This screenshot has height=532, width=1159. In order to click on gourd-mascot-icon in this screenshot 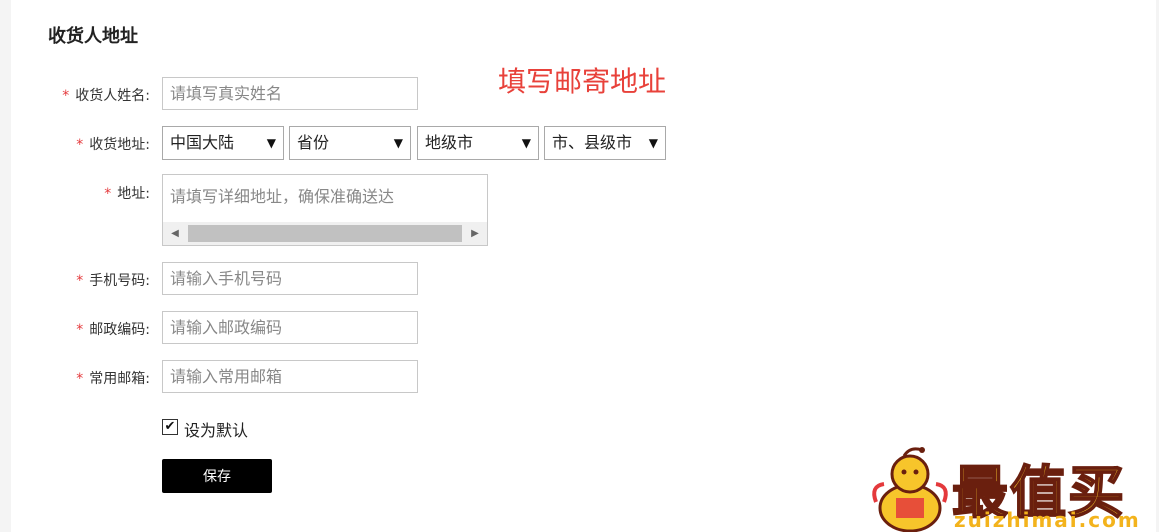, I will do `click(910, 489)`.